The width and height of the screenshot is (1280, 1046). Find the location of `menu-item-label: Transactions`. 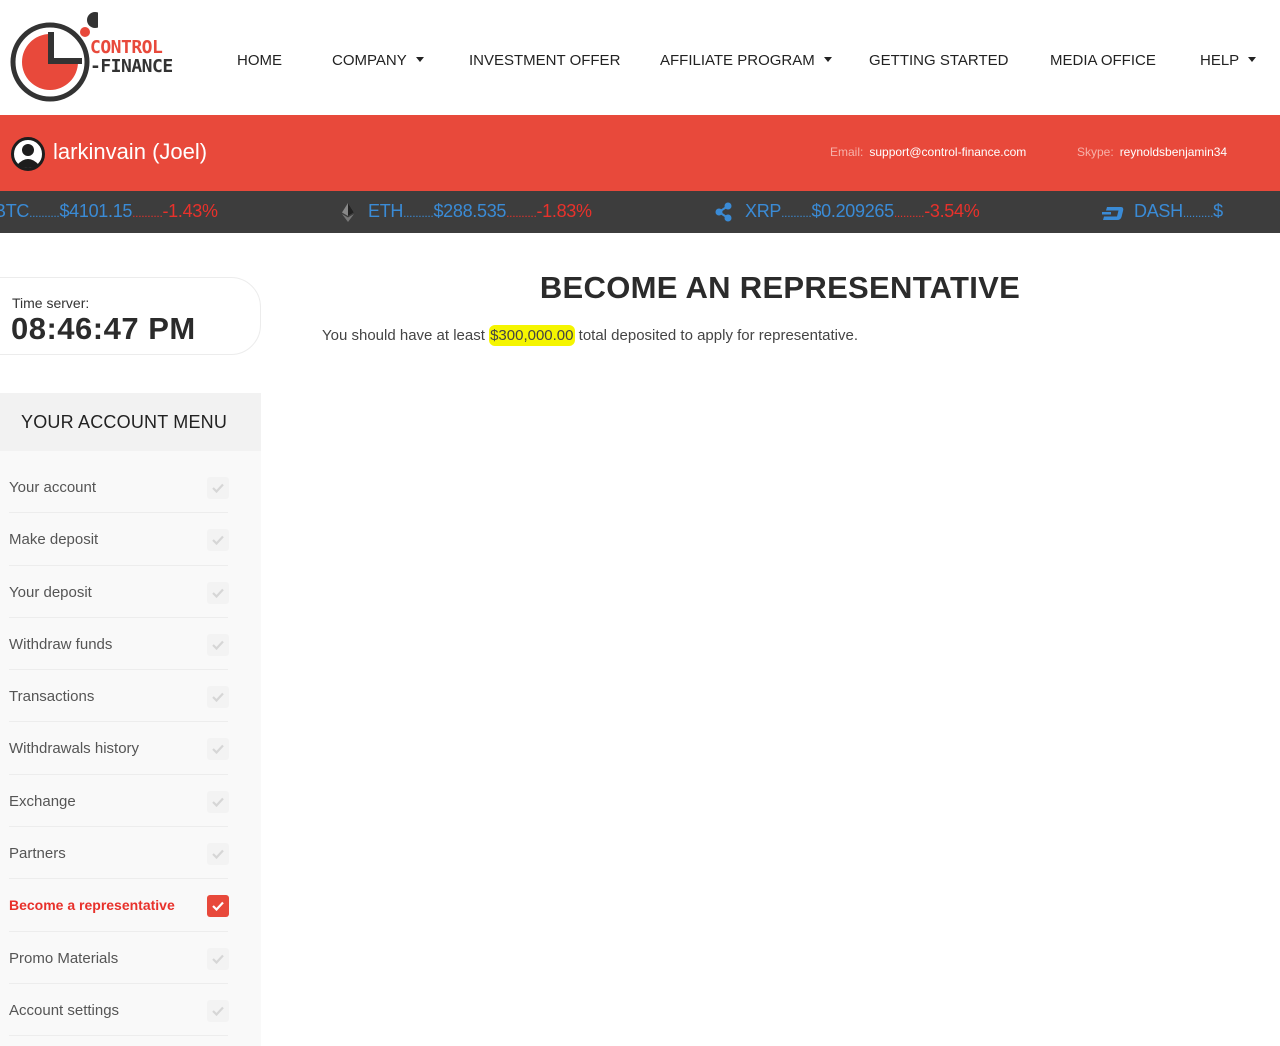

menu-item-label: Transactions is located at coordinates (52, 697).